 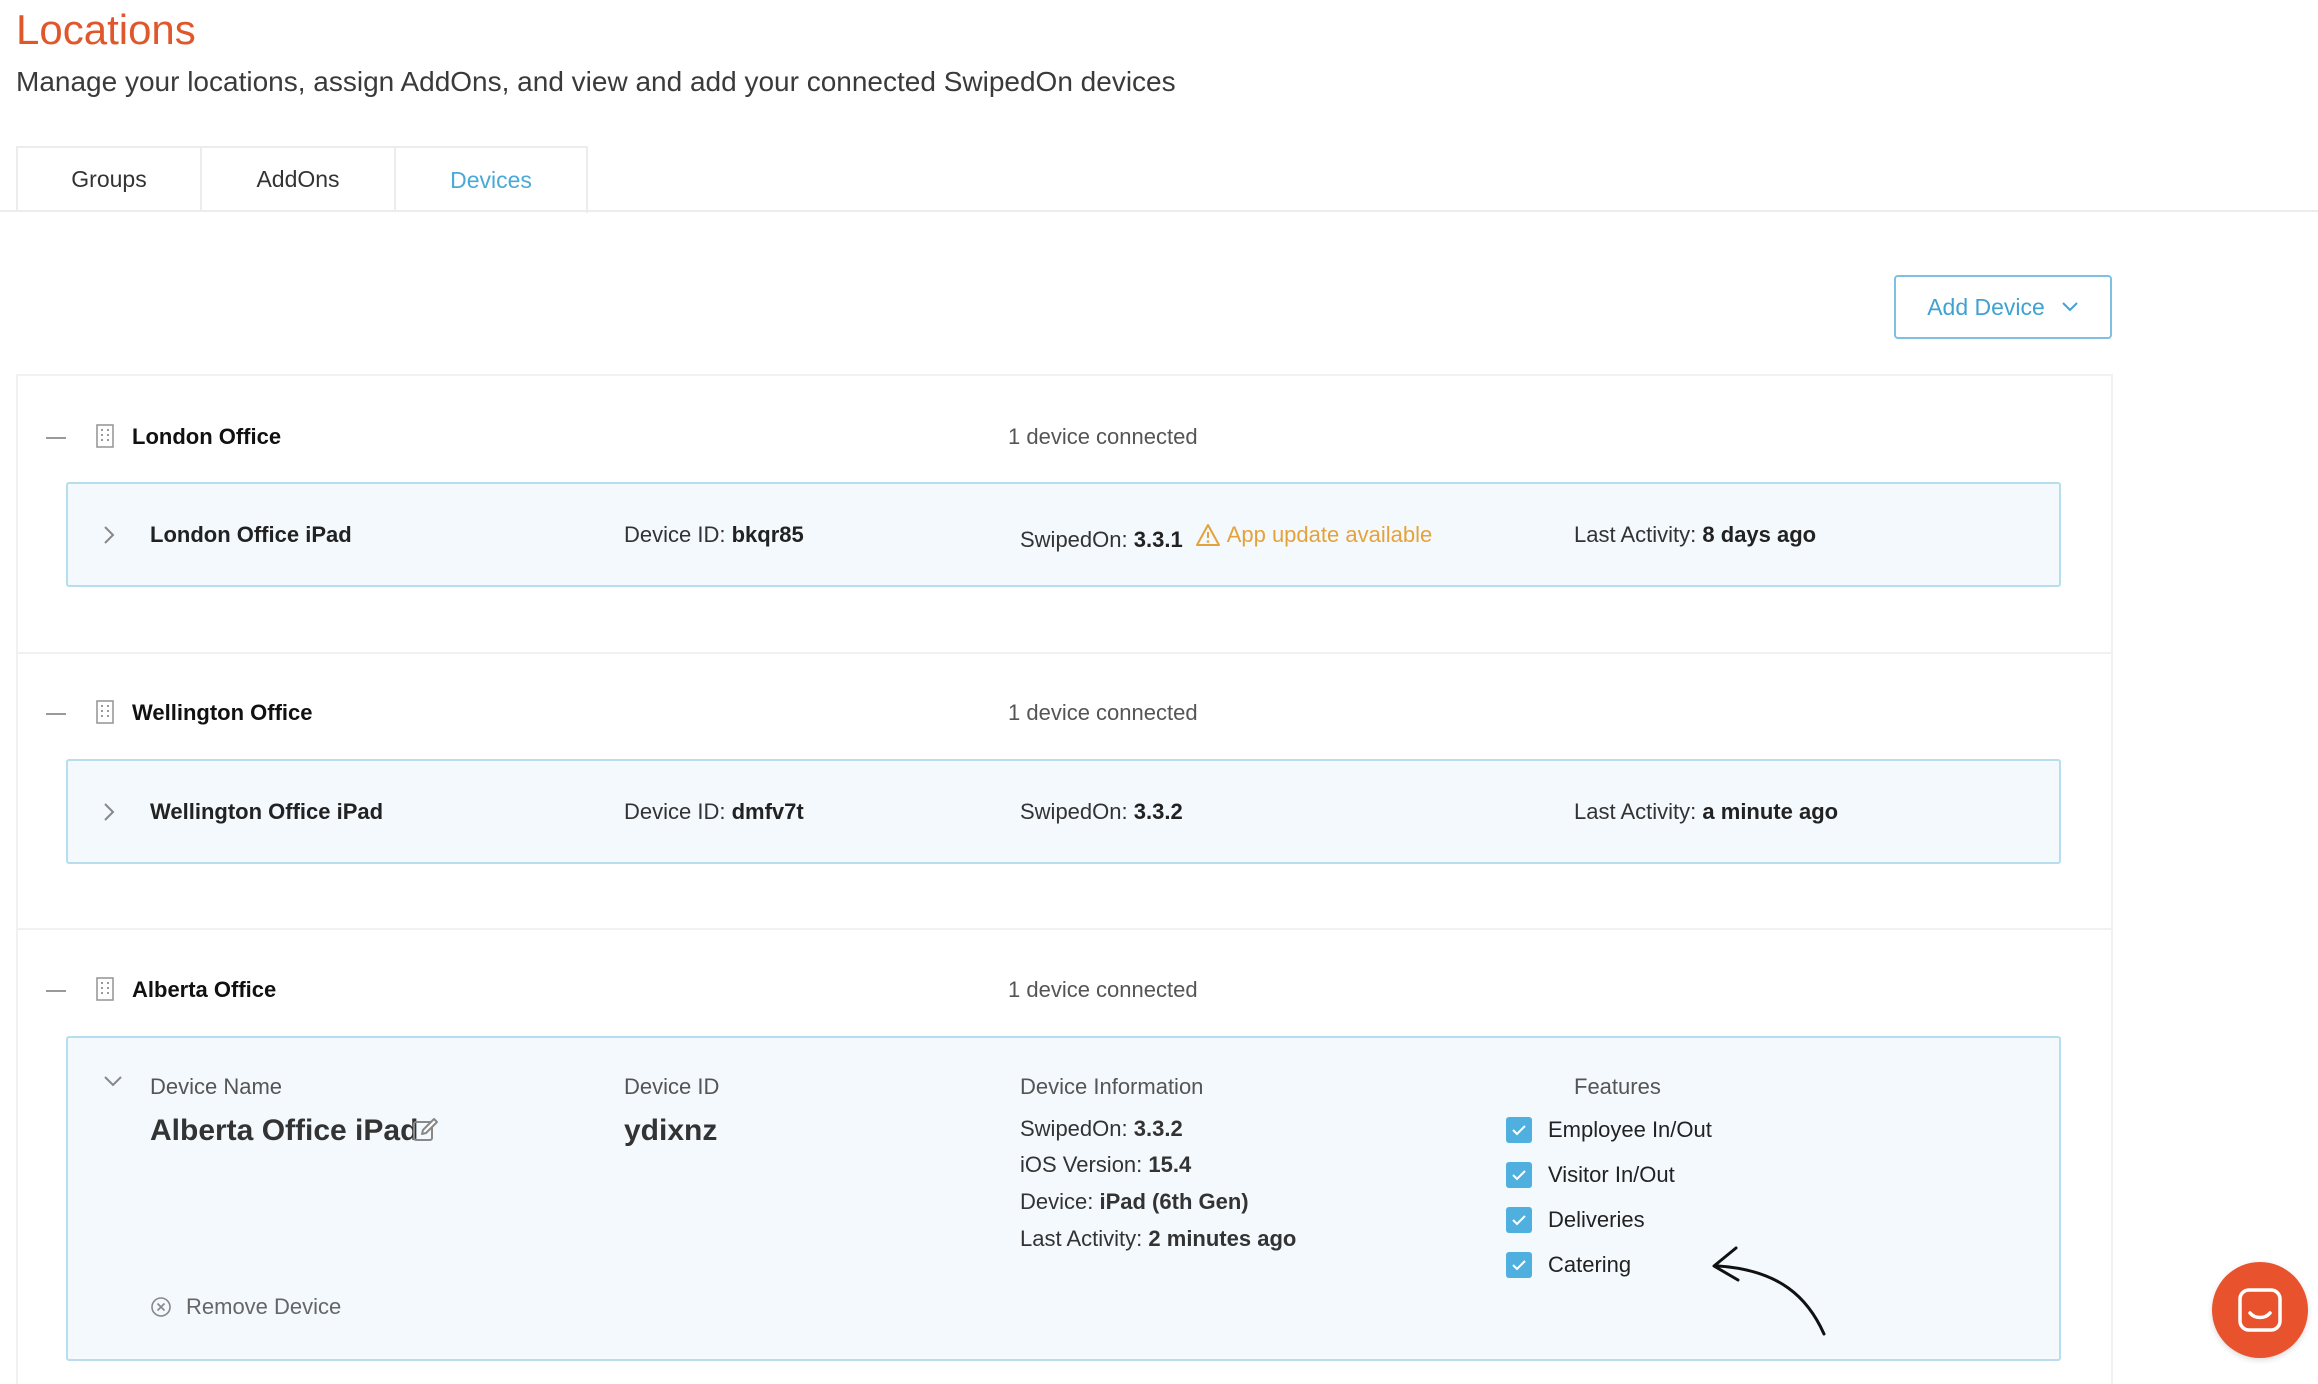 What do you see at coordinates (161, 1307) in the screenshot?
I see `close-circle-icon` at bounding box center [161, 1307].